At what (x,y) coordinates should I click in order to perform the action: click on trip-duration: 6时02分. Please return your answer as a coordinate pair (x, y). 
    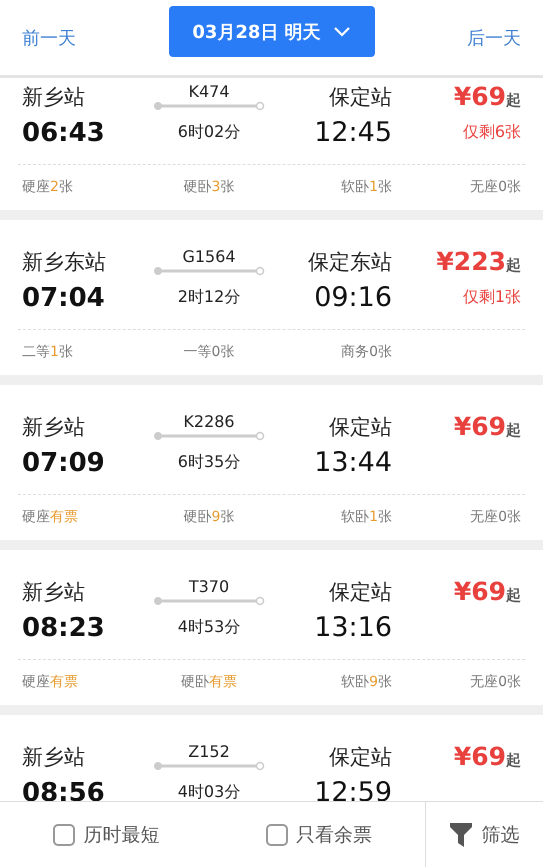
    Looking at the image, I should click on (209, 132).